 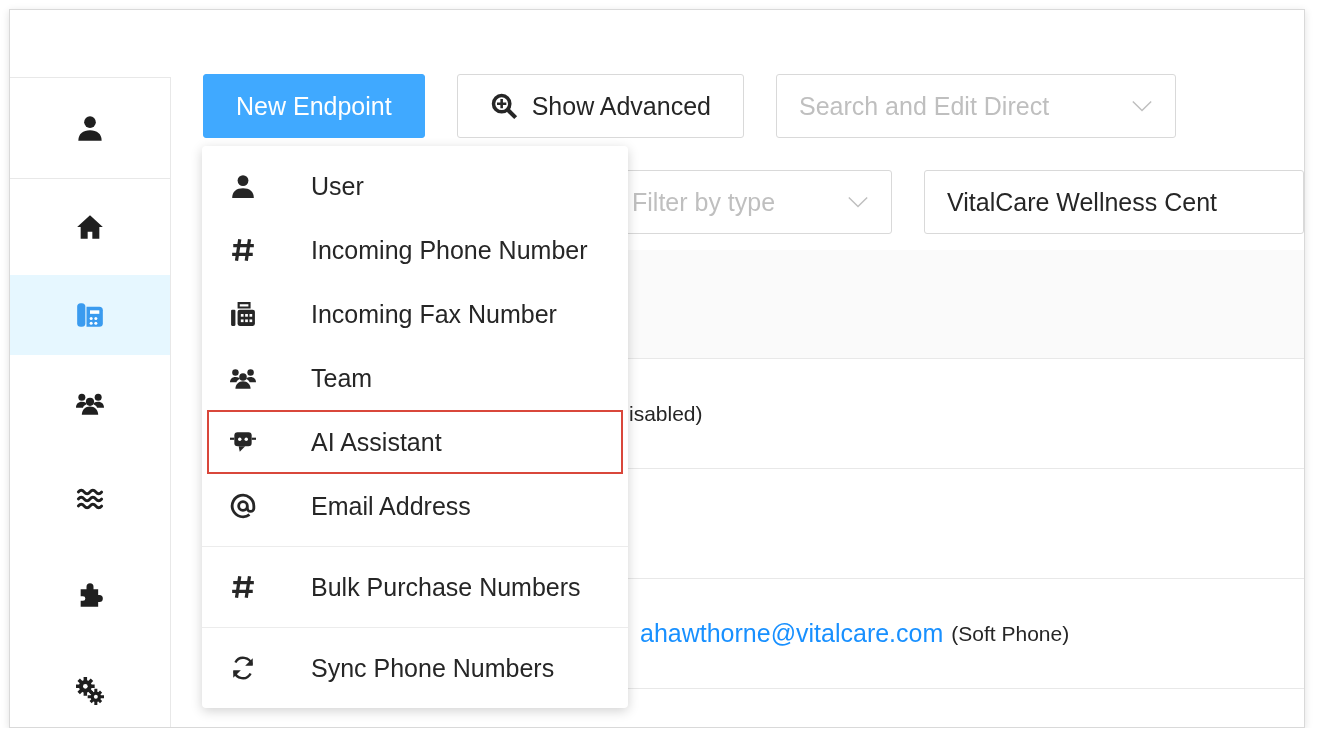 I want to click on at-sign-icon, so click(x=243, y=506).